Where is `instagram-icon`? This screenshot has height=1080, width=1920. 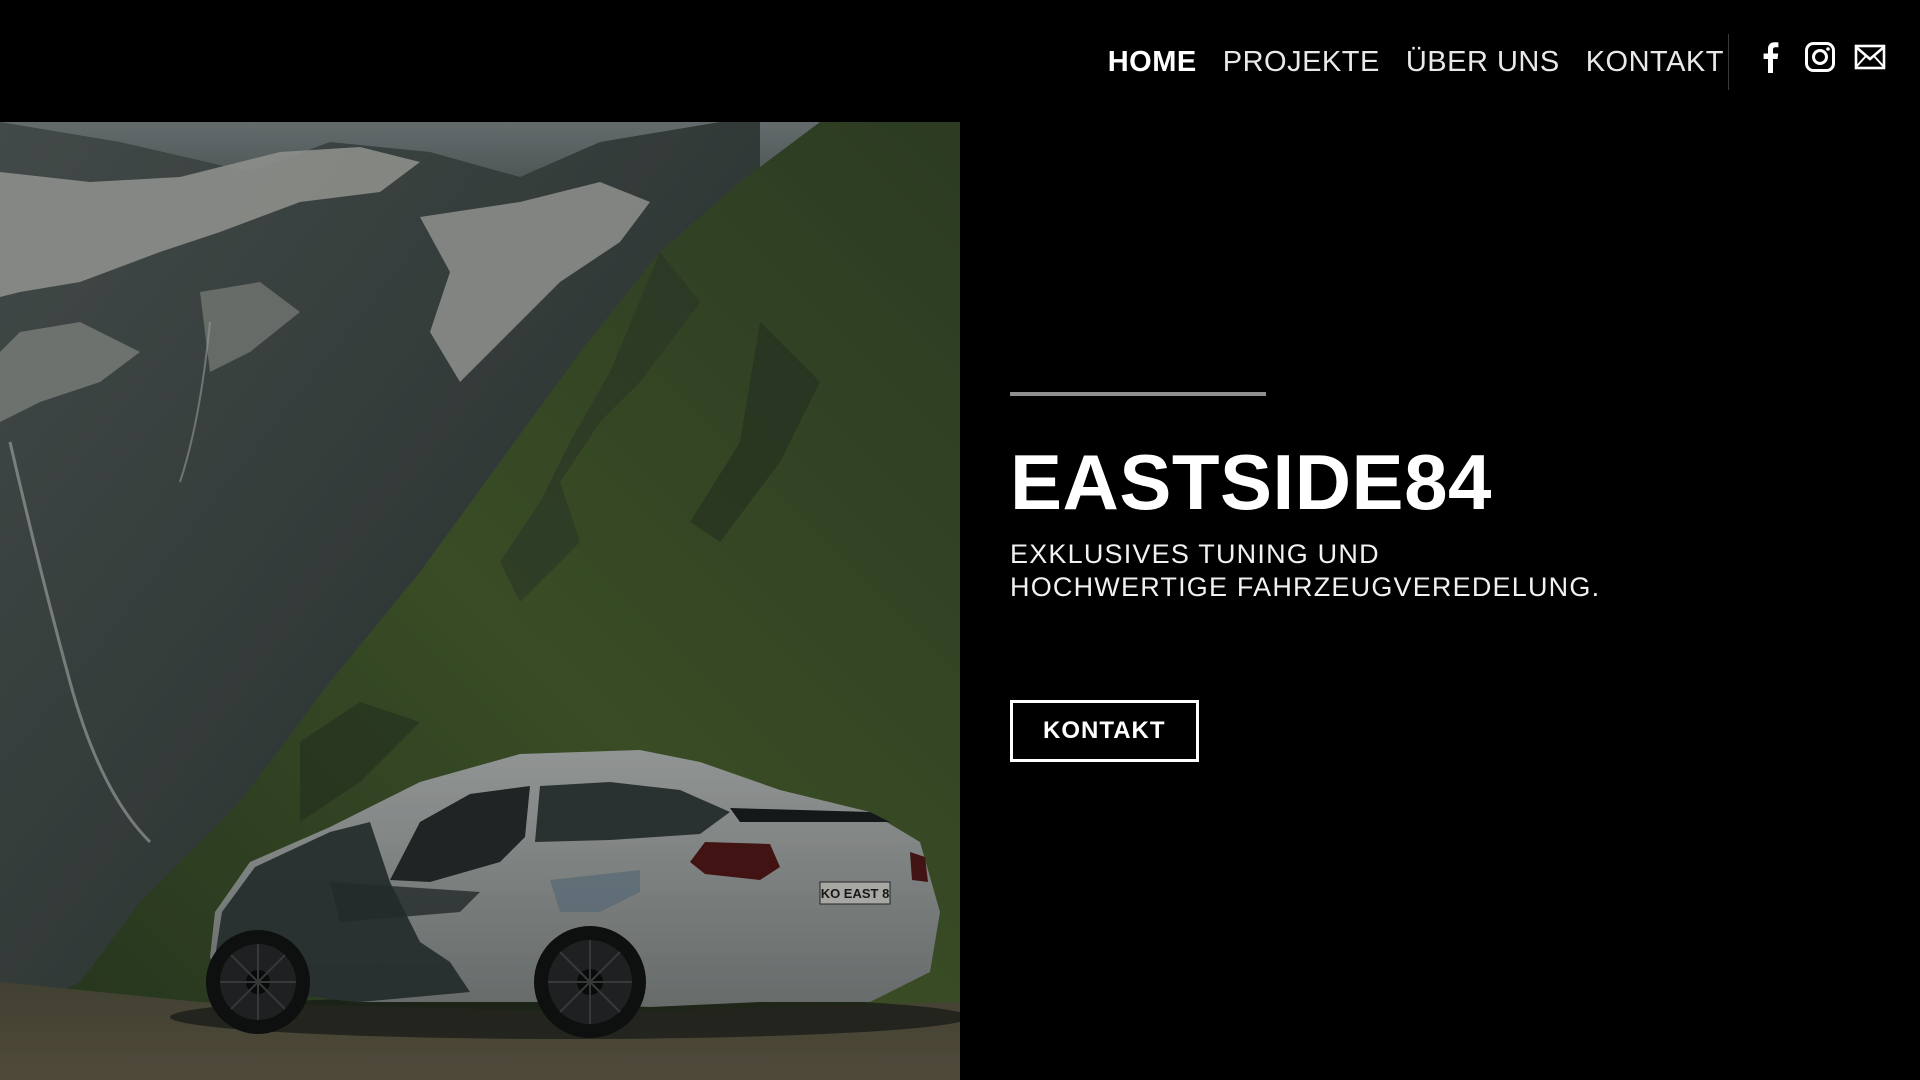
instagram-icon is located at coordinates (1820, 57).